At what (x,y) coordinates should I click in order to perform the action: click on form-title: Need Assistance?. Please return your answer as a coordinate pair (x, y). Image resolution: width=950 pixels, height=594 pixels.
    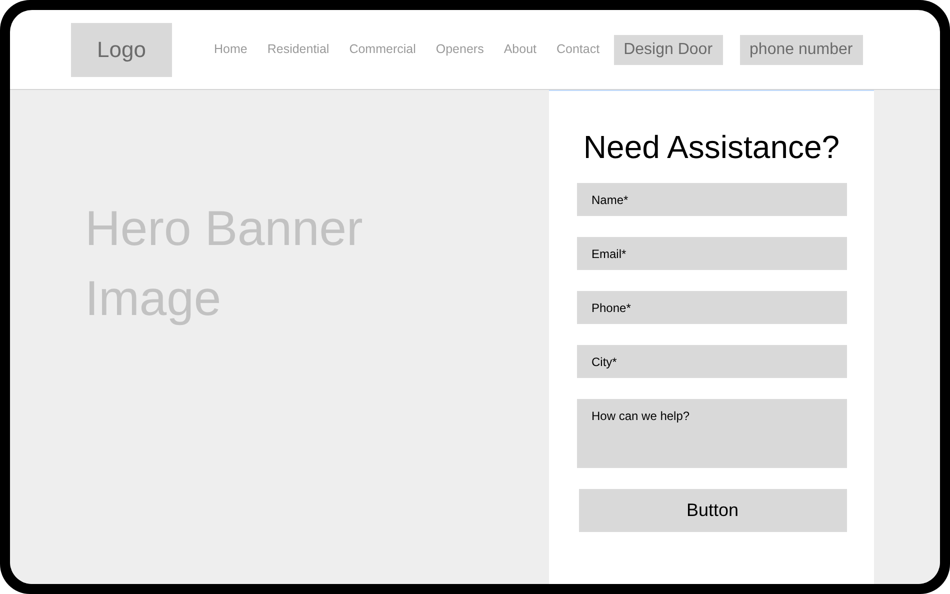
    Looking at the image, I should click on (711, 147).